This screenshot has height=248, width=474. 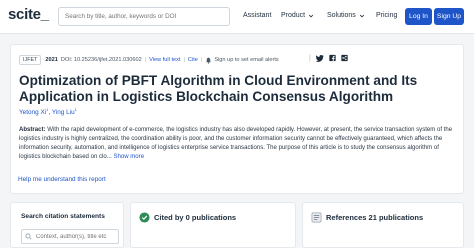 I want to click on email-alerts-link: Sign up to set email alerts, so click(x=246, y=60).